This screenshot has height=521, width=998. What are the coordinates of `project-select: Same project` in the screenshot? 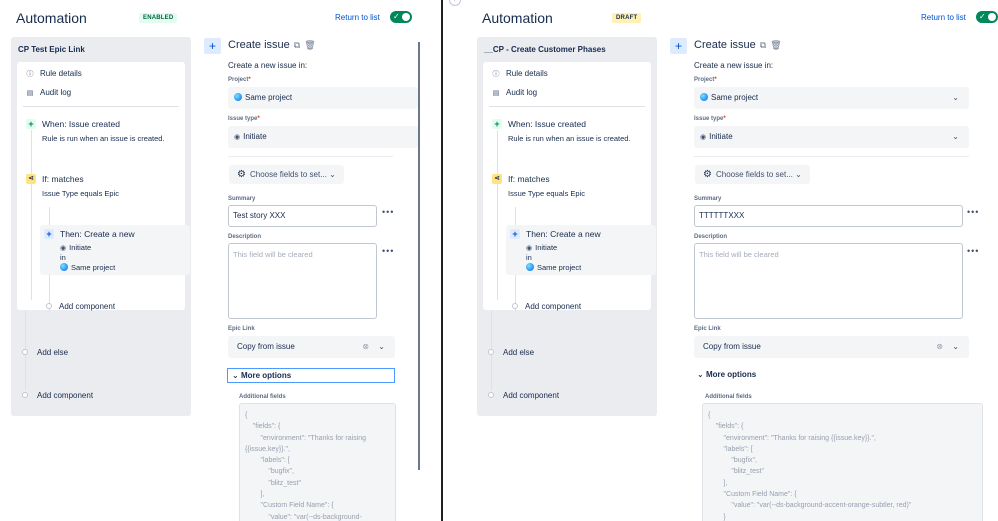 It's located at (323, 98).